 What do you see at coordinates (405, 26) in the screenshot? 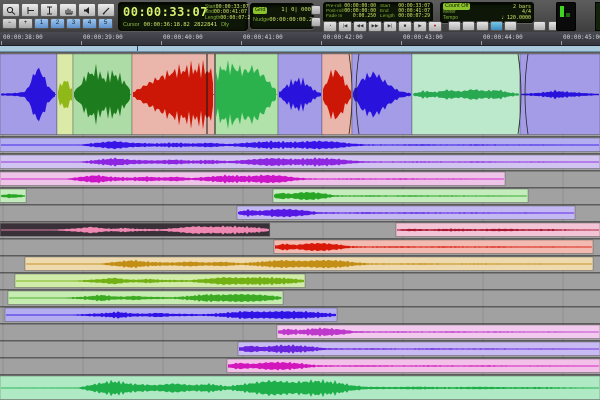
I see `stop-button: ■` at bounding box center [405, 26].